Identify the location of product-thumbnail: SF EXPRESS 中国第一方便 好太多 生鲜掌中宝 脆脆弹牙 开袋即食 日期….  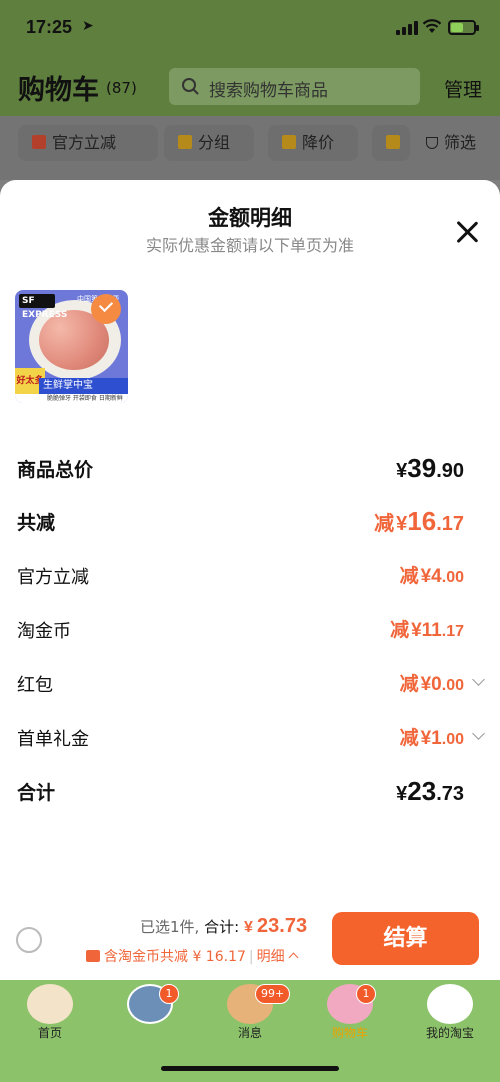
(71, 346).